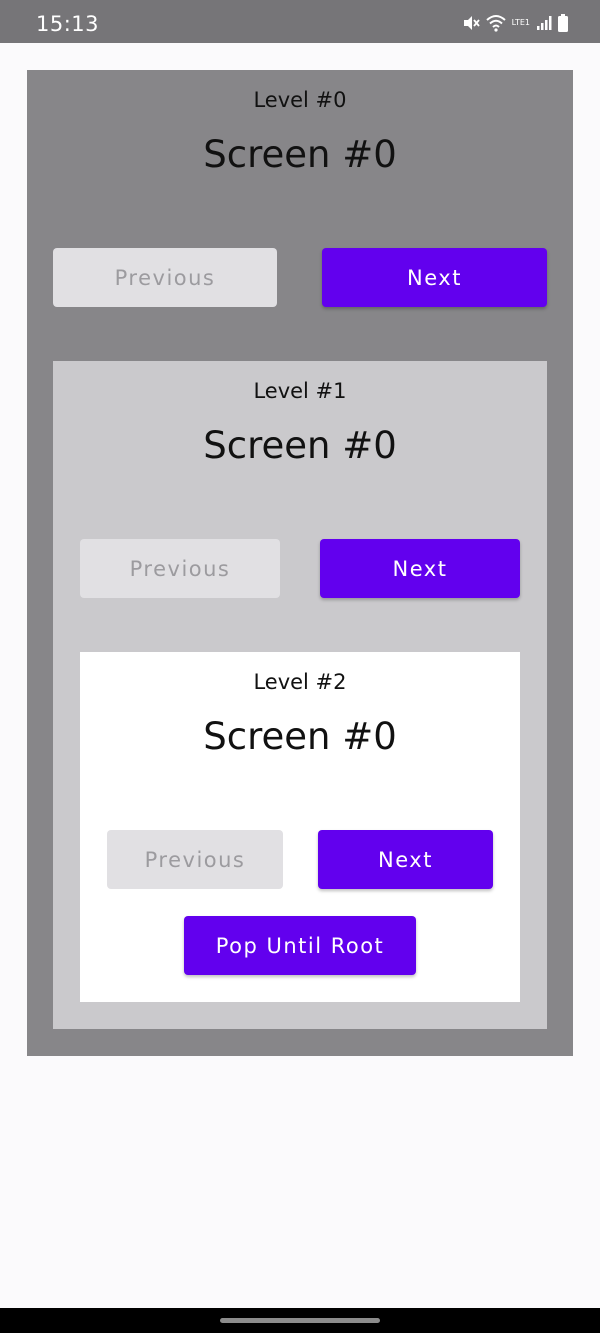 The height and width of the screenshot is (1333, 600). I want to click on status-bar: 15:13 LTE1, so click(300, 21).